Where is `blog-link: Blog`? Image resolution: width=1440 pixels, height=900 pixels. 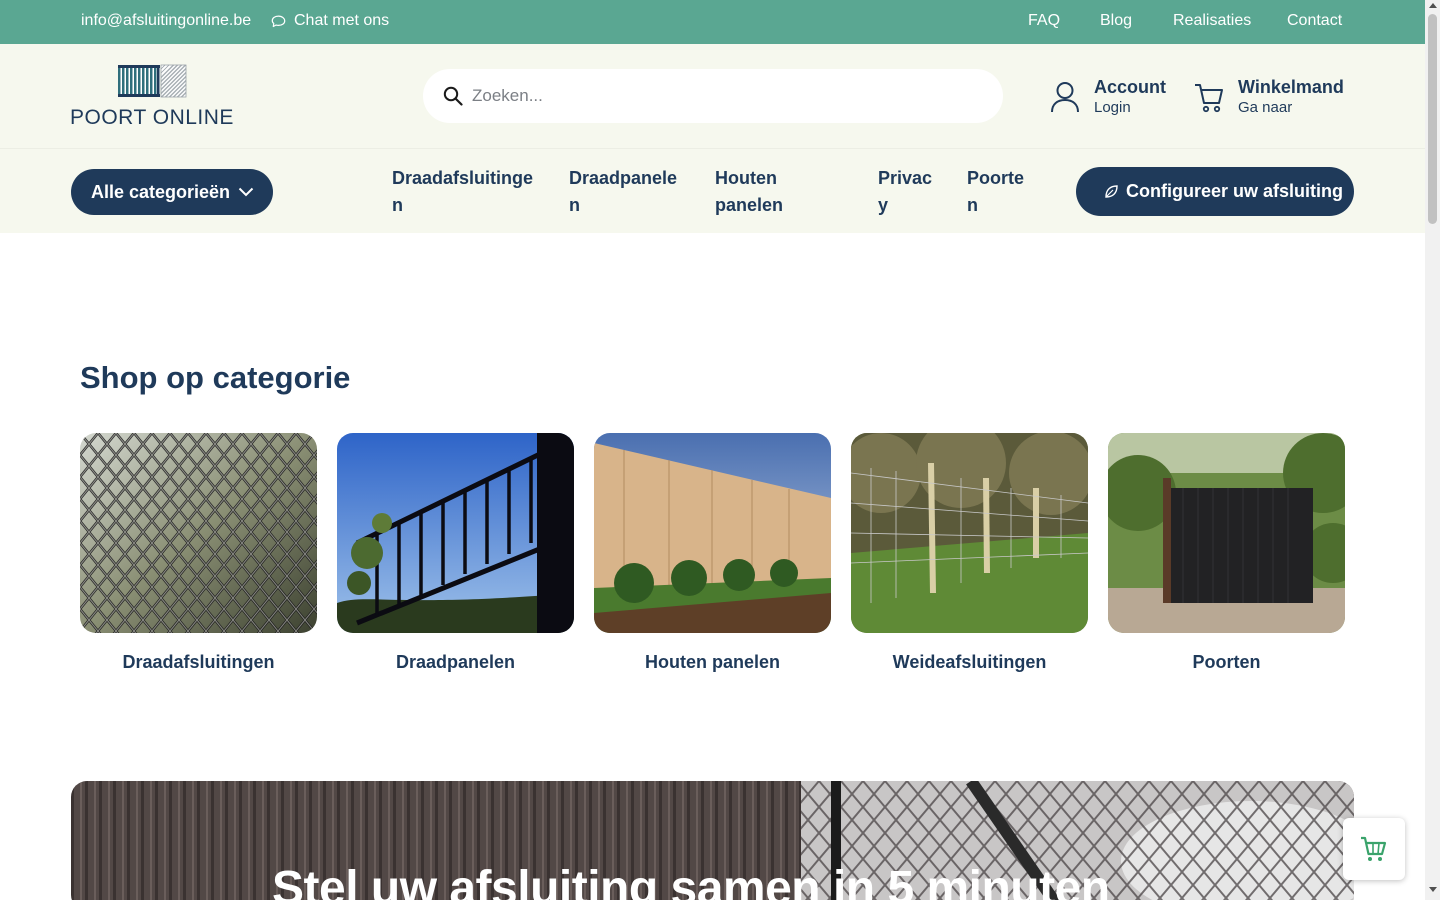
blog-link: Blog is located at coordinates (1116, 21).